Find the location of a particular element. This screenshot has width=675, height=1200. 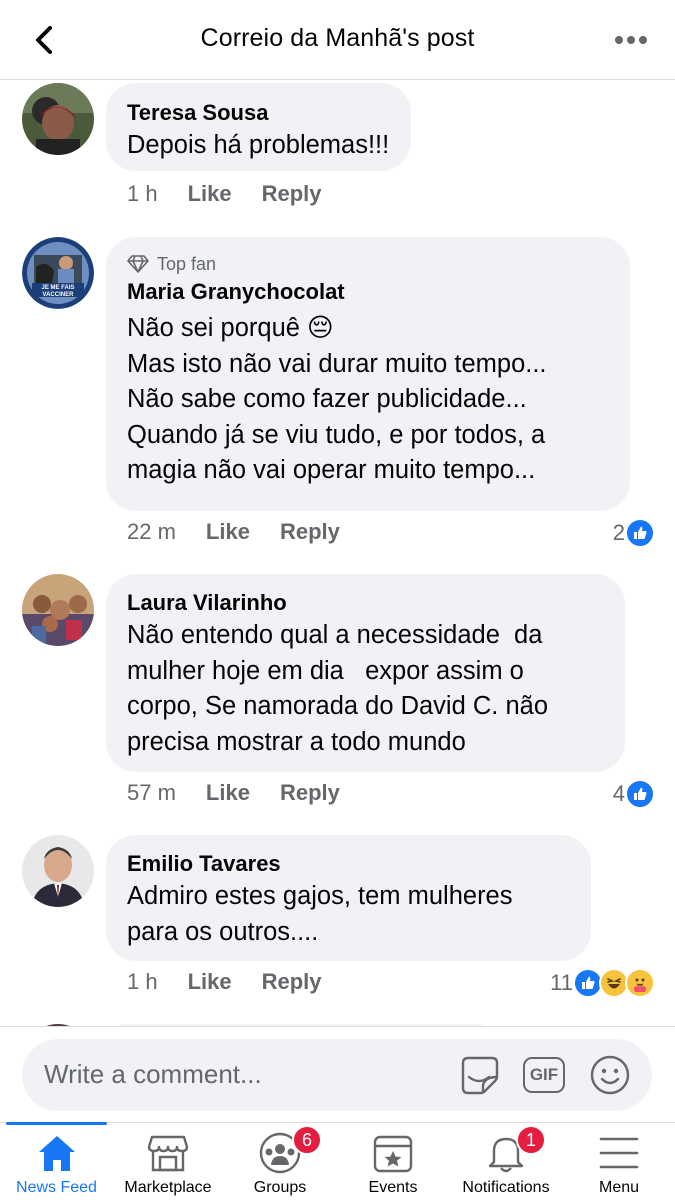

more-options-button is located at coordinates (631, 40).